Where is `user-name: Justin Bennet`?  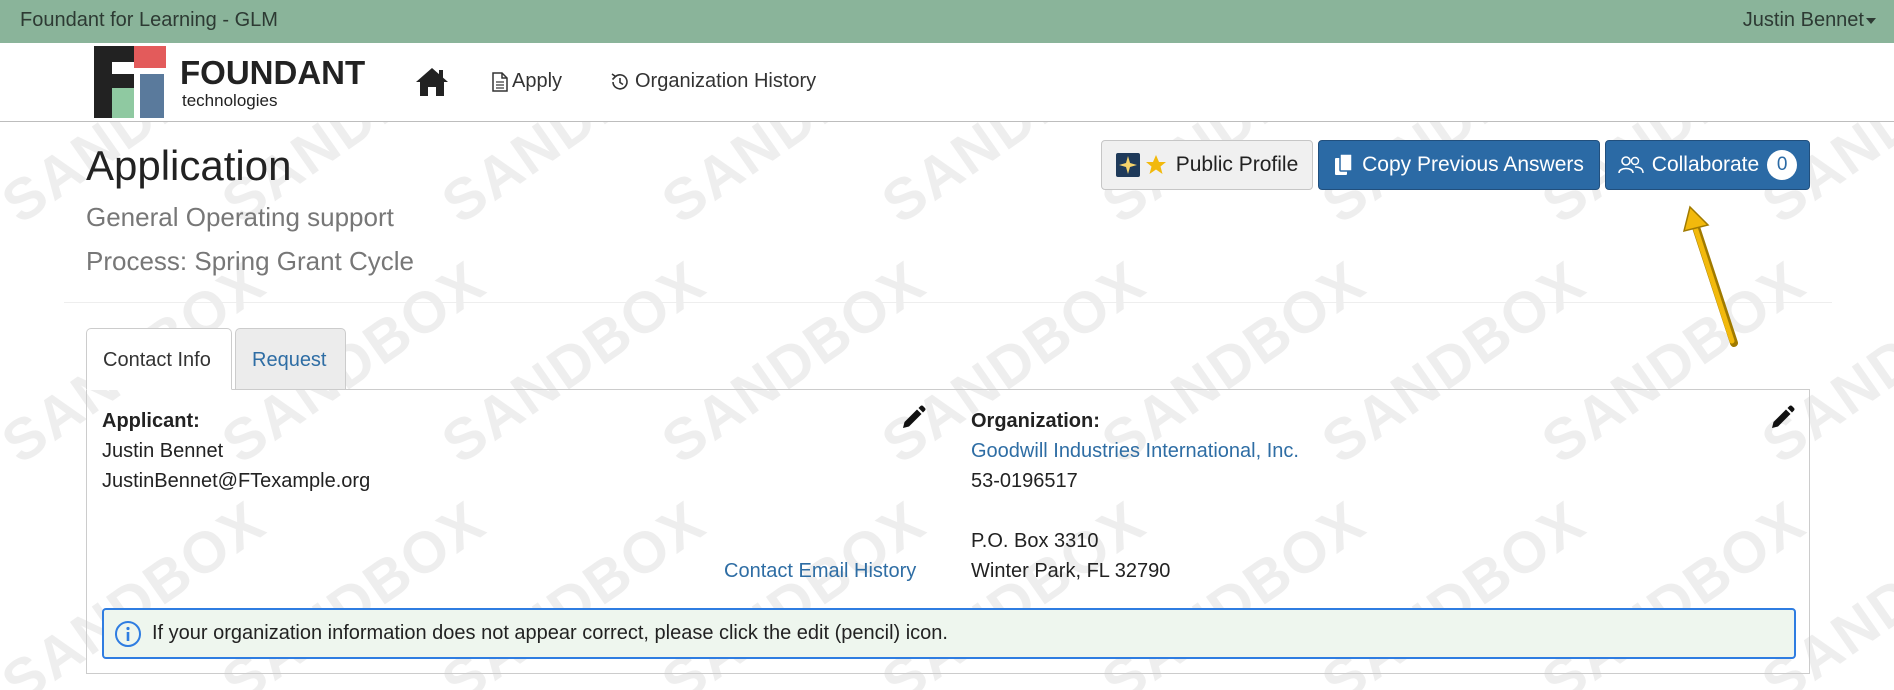
user-name: Justin Bennet is located at coordinates (1803, 20).